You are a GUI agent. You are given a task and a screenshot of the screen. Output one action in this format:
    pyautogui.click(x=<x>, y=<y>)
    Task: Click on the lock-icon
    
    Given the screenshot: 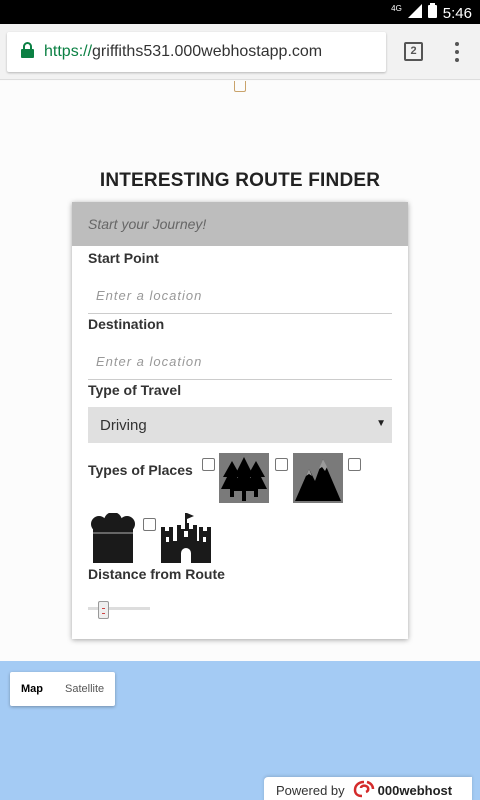 What is the action you would take?
    pyautogui.click(x=27, y=52)
    